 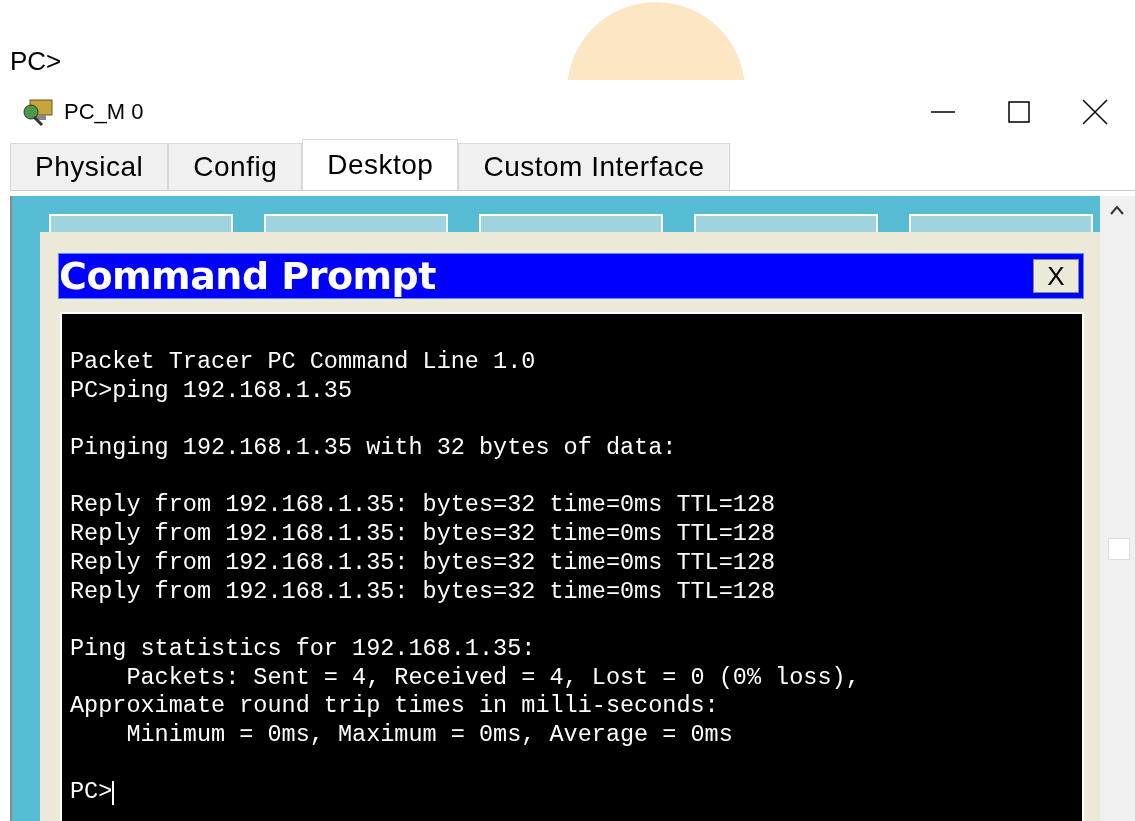 I want to click on terminal-line: Pinging 192.168.1.35 with 32 bytes of data:, so click(x=374, y=448).